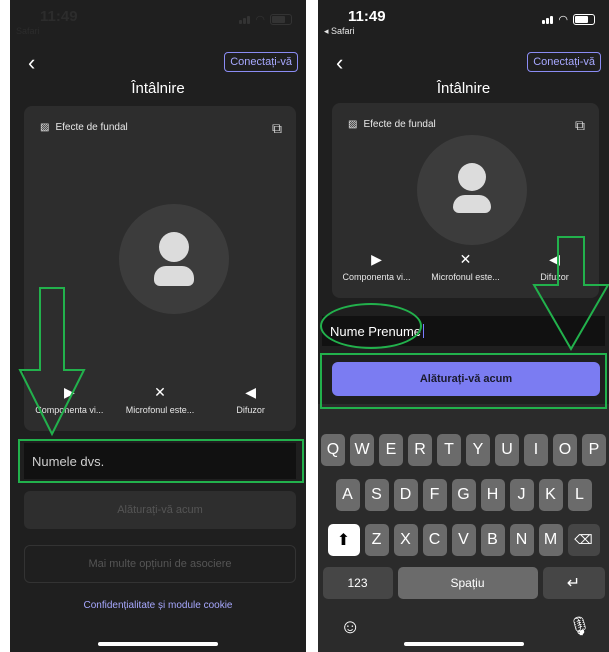  What do you see at coordinates (357, 583) in the screenshot?
I see `numbers-key: 123` at bounding box center [357, 583].